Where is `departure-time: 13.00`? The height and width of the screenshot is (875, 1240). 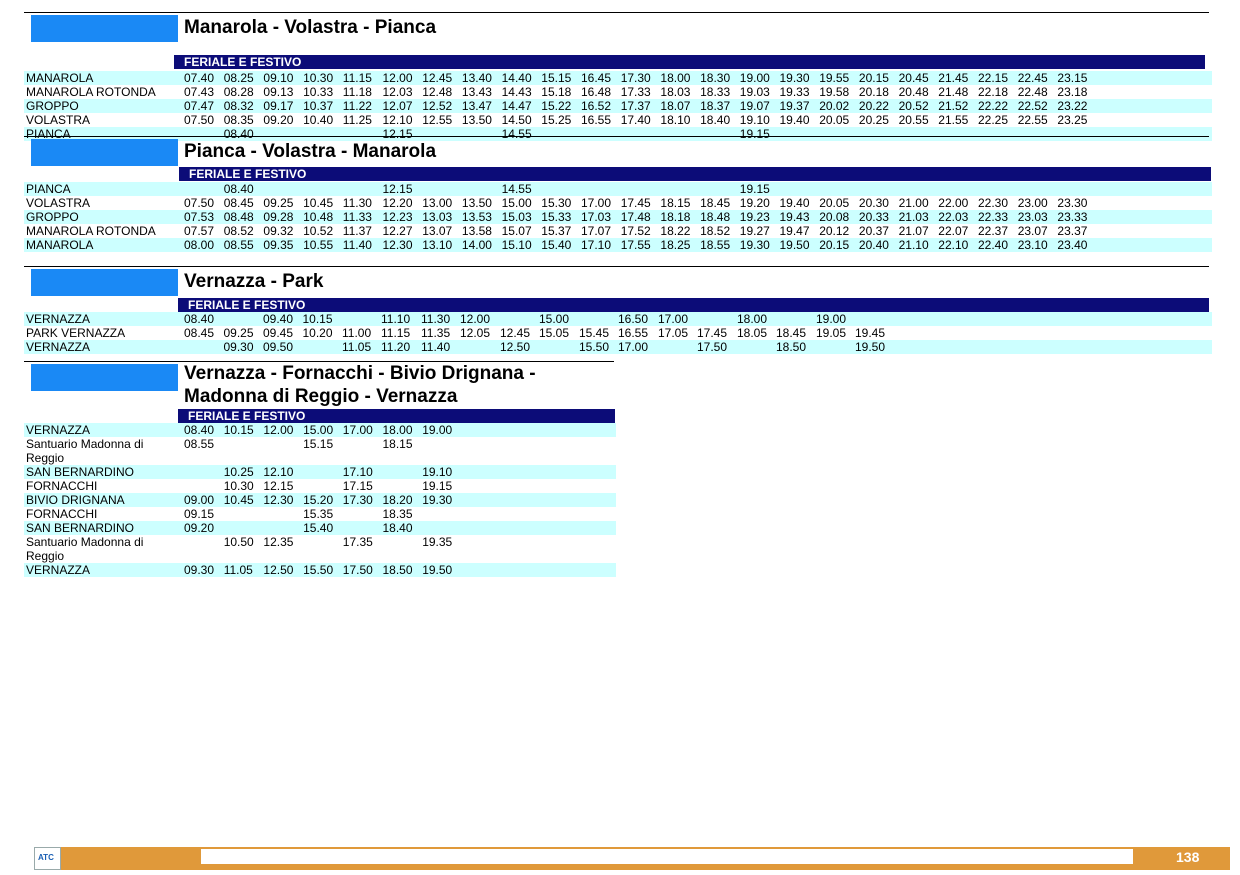
departure-time: 13.00 is located at coordinates (437, 203).